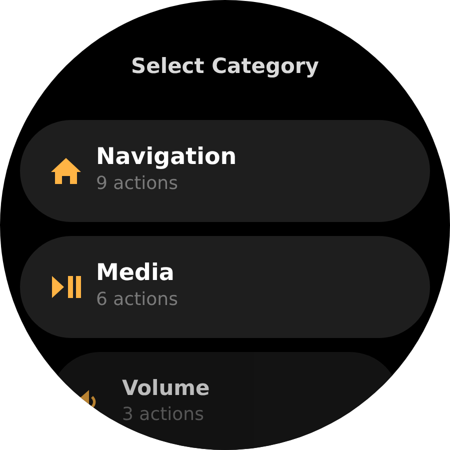  Describe the element at coordinates (137, 184) in the screenshot. I see `action-count: 9 actions` at that location.